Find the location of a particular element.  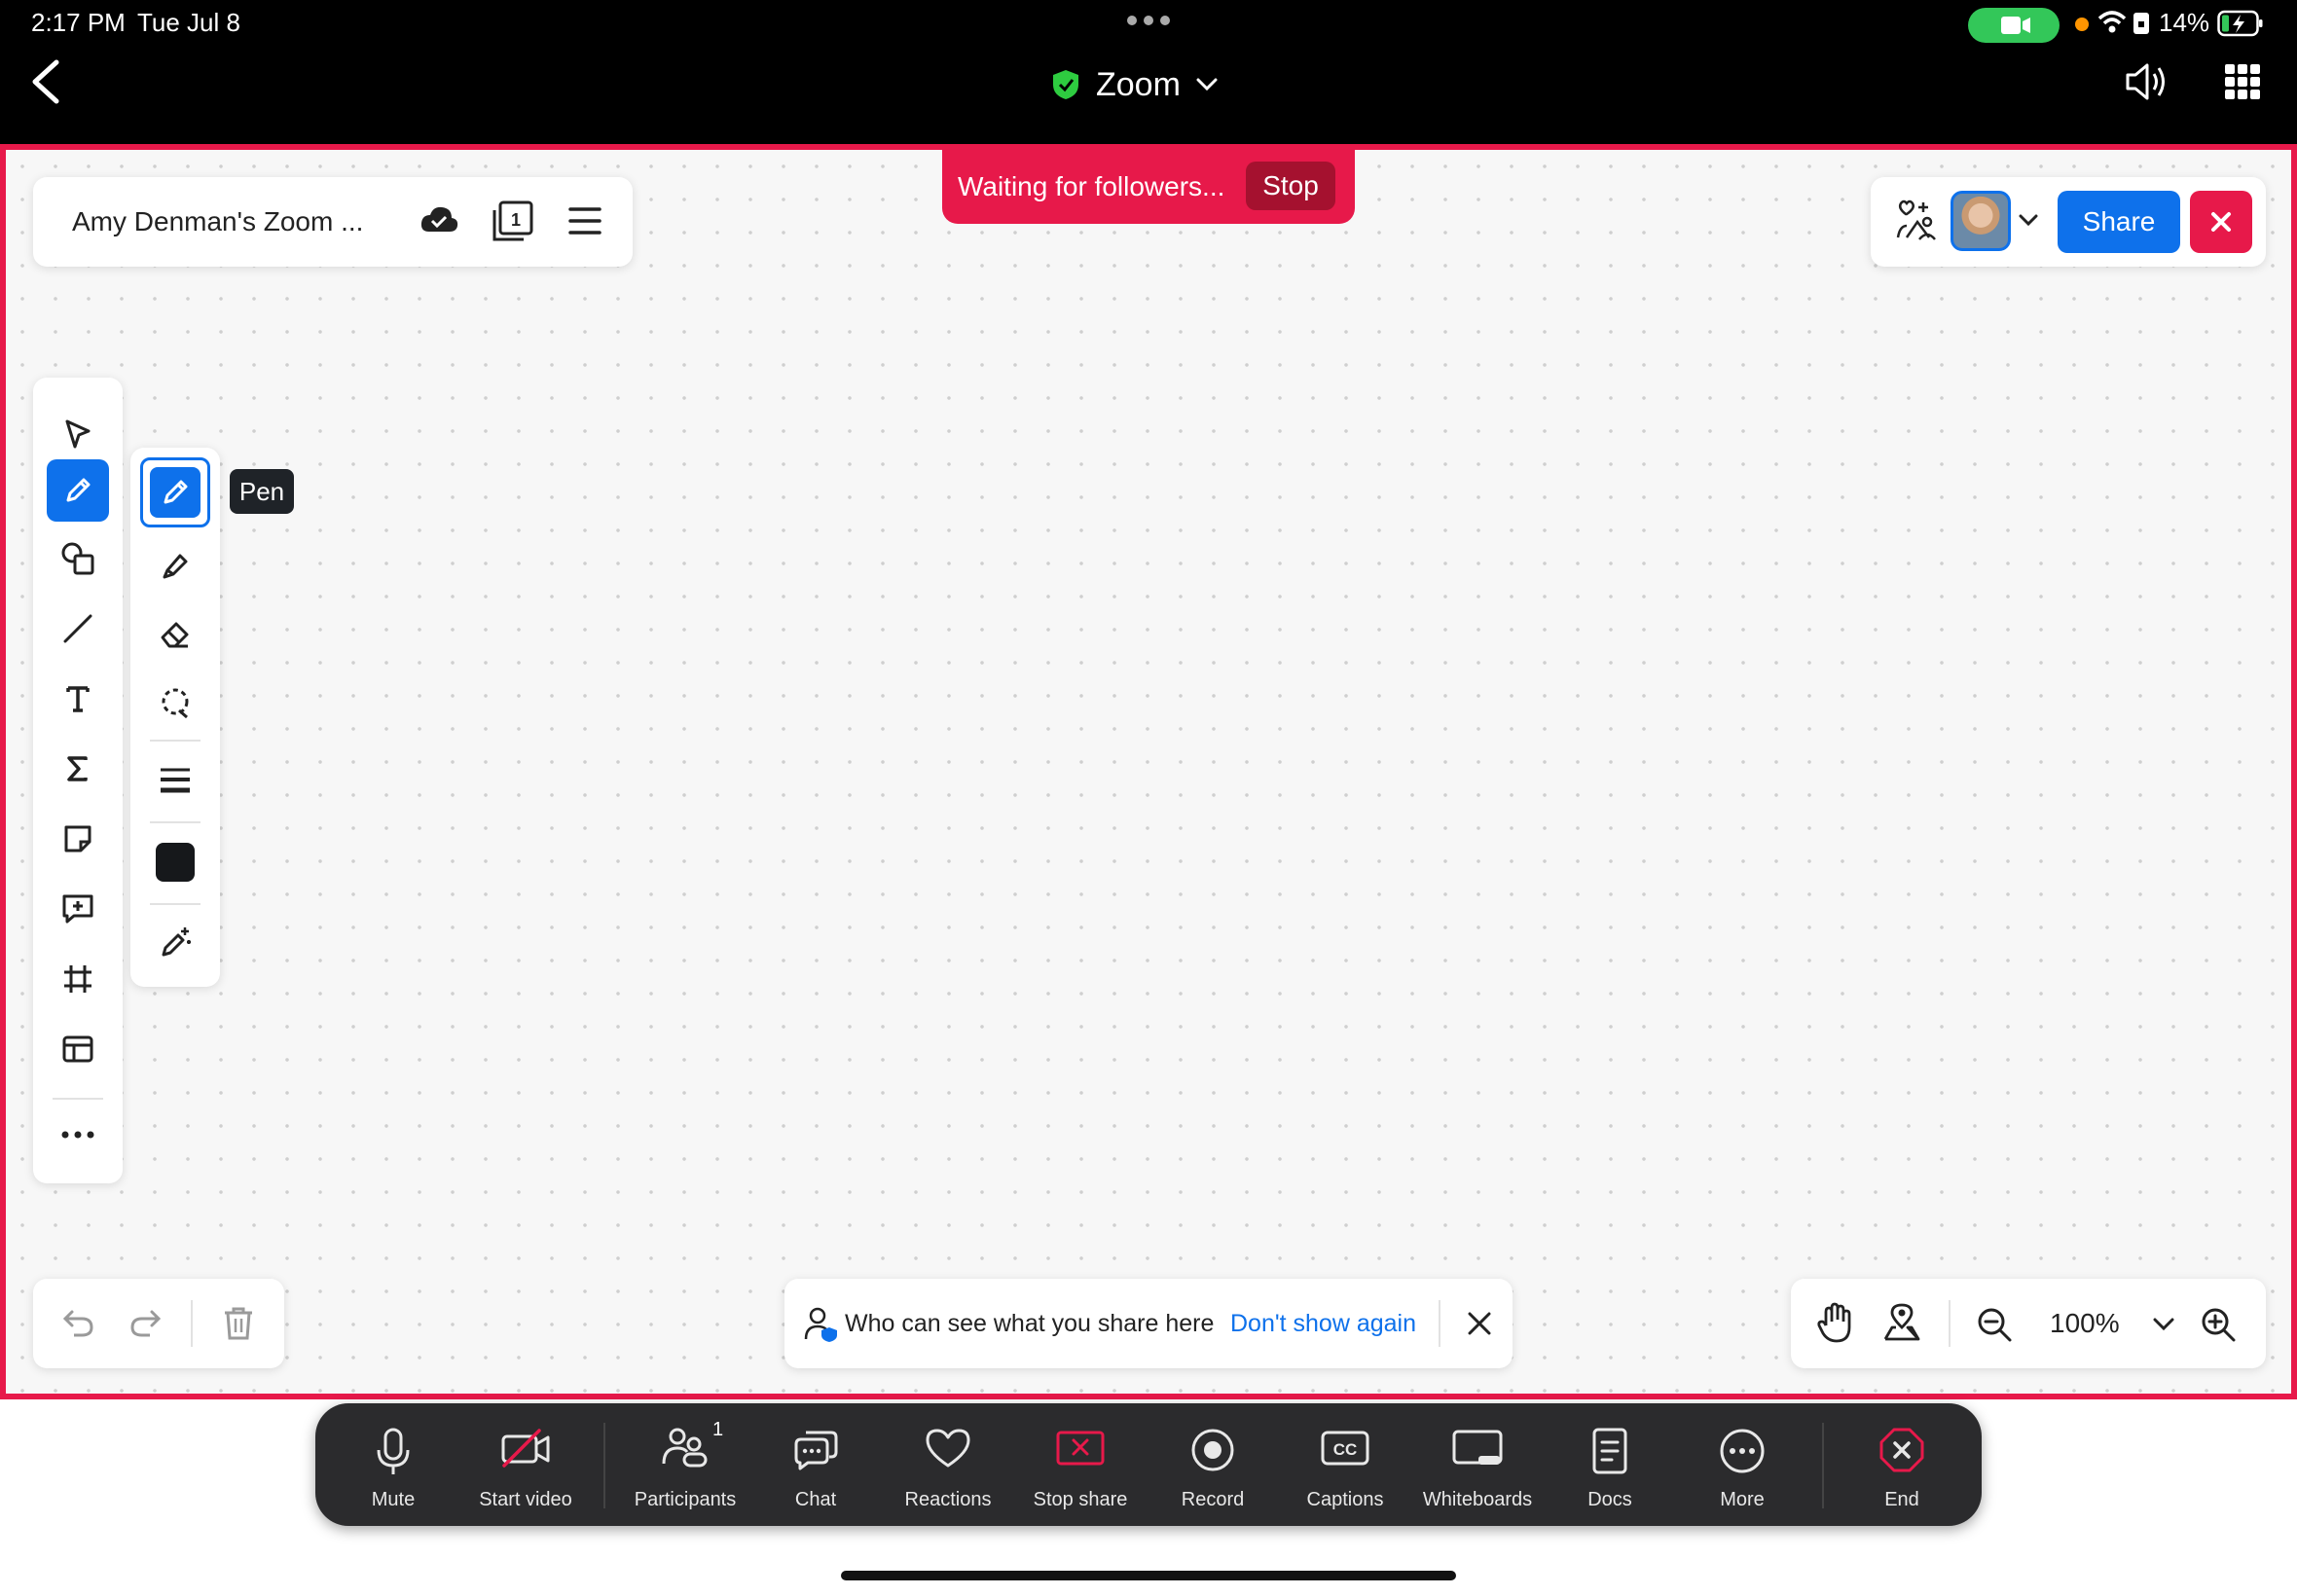

tool-sidebar is located at coordinates (78, 781).